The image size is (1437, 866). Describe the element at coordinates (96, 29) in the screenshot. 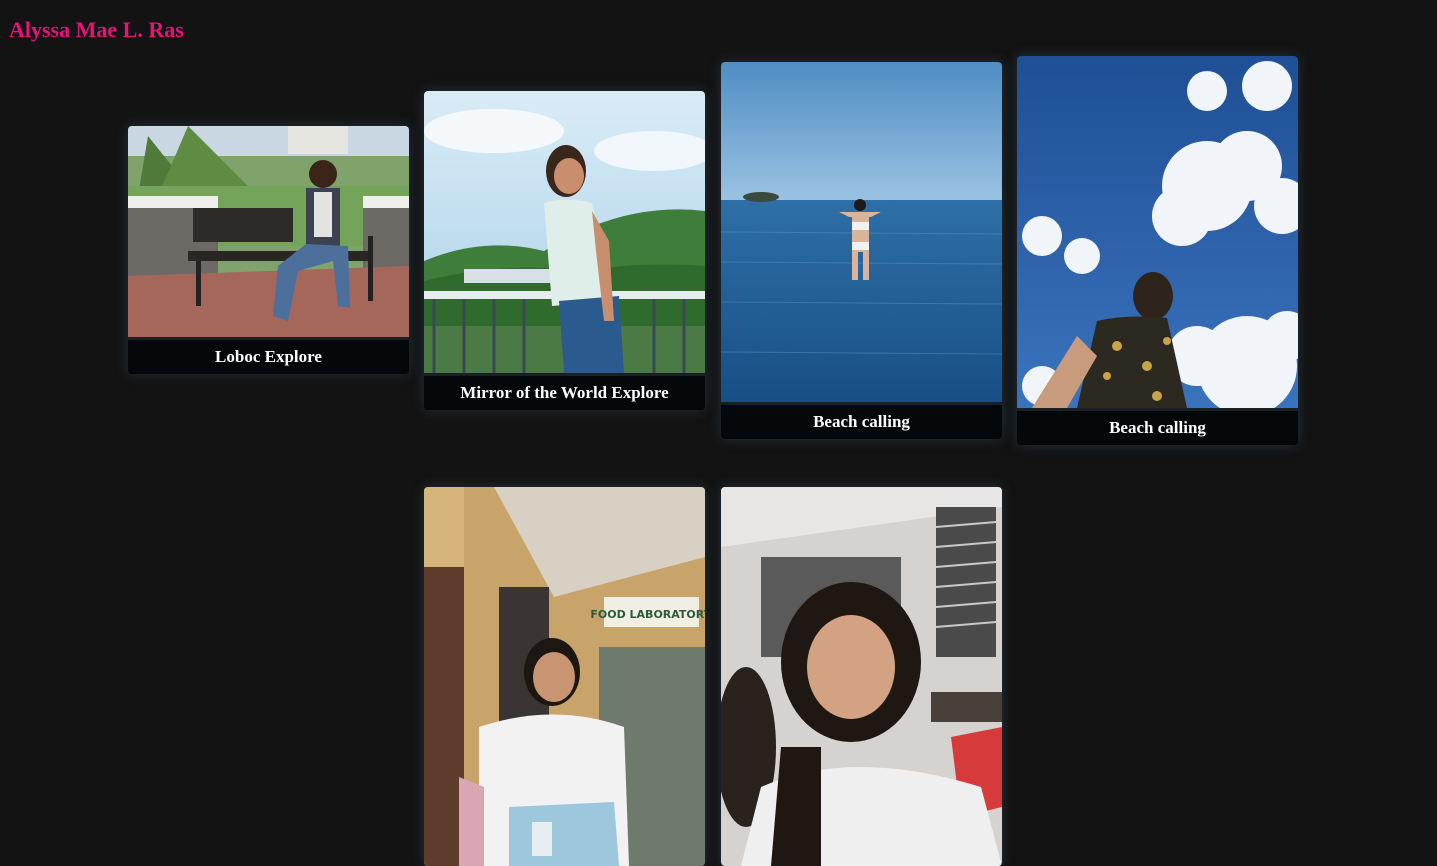

I see `site-title: Alyssa Mae L. Ras` at that location.